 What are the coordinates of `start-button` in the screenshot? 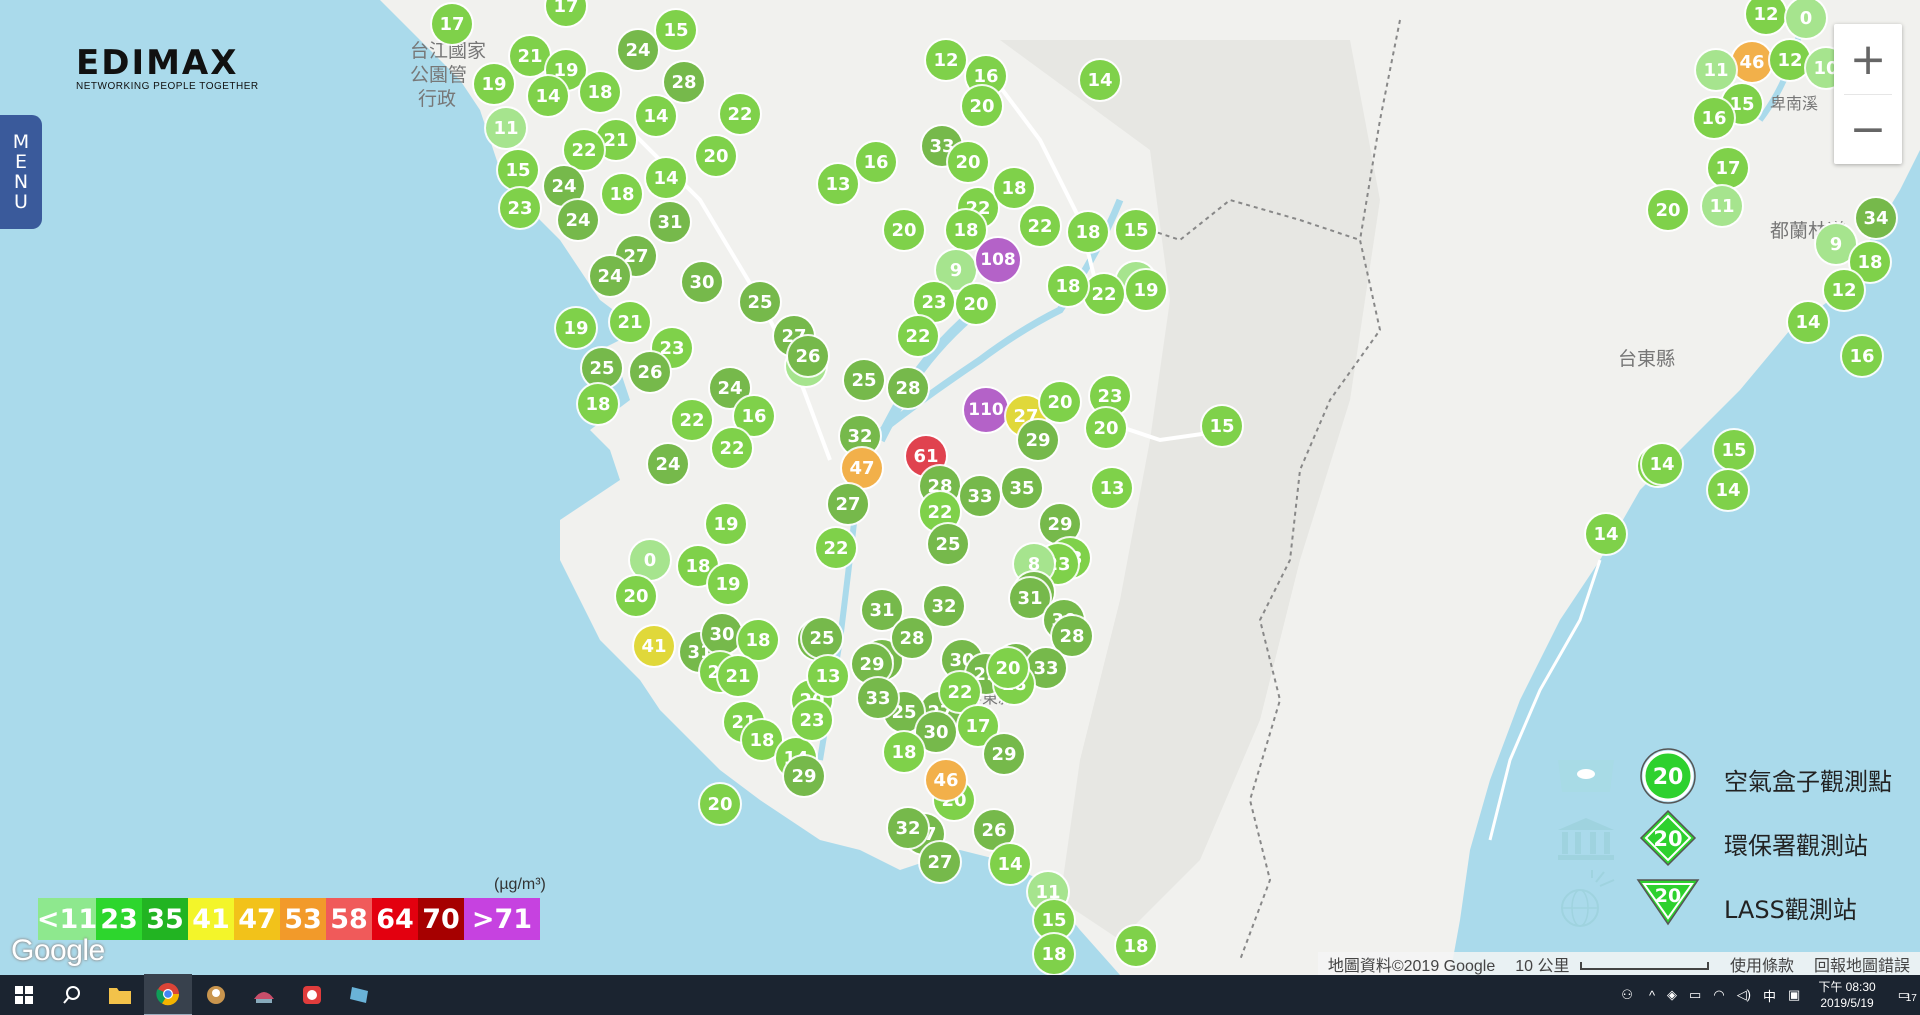 It's located at (24, 995).